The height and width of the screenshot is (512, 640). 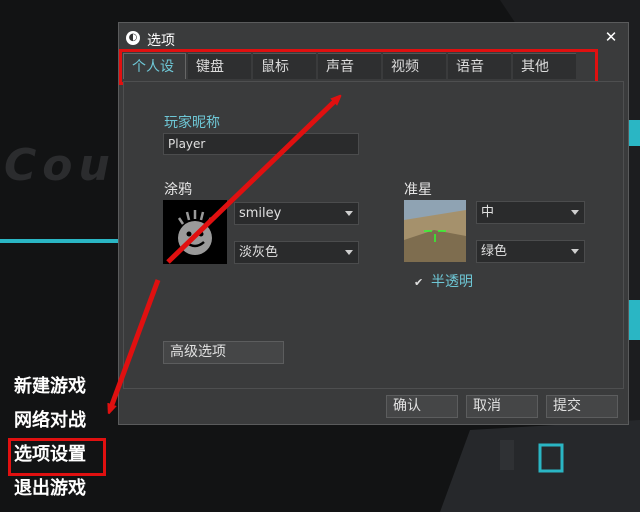 I want to click on game-logo: Cou, so click(x=60, y=165).